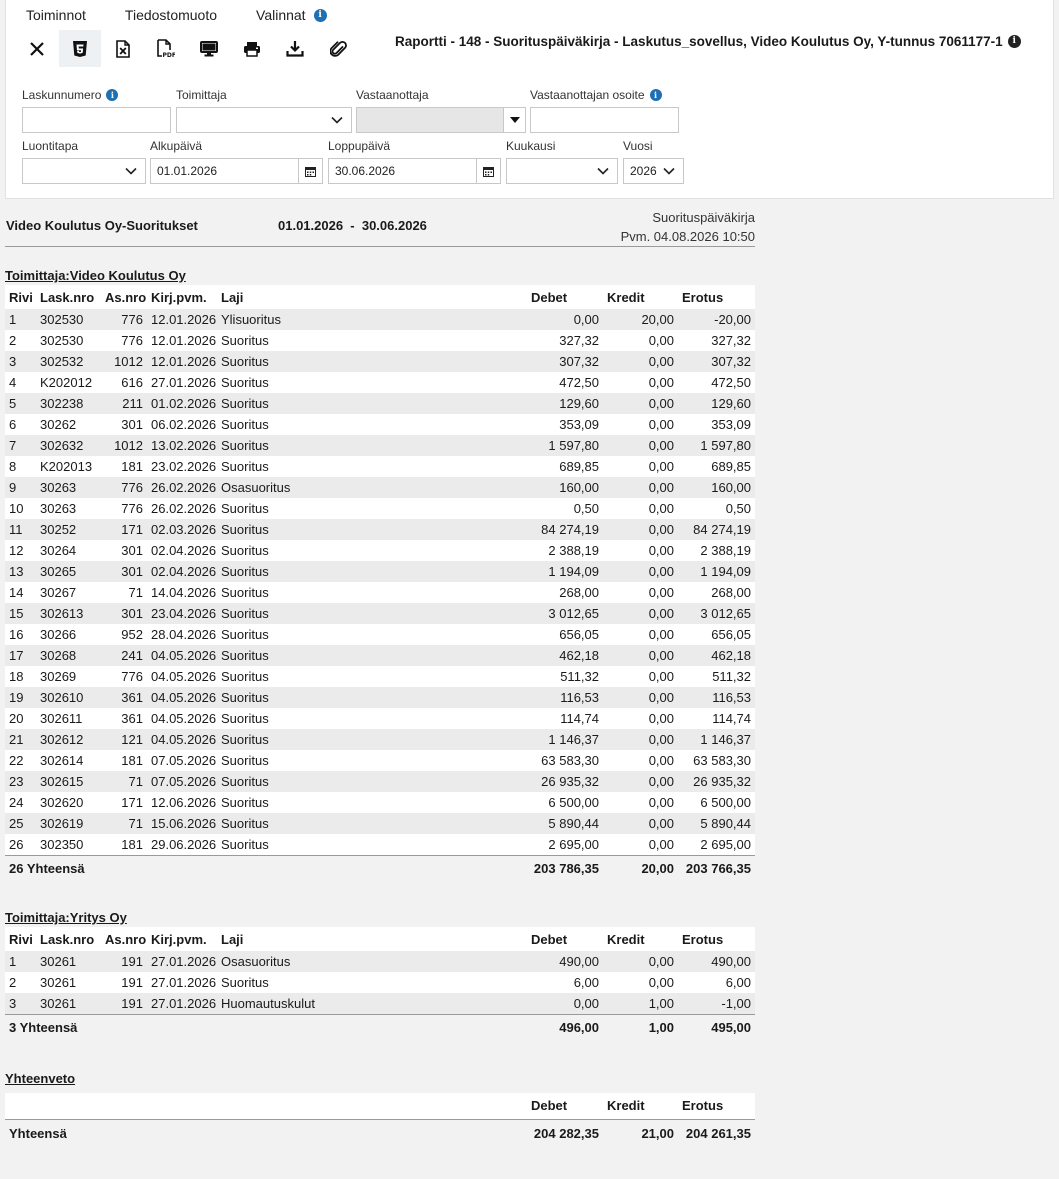  Describe the element at coordinates (20, 340) in the screenshot. I see `table-cell: 2` at that location.